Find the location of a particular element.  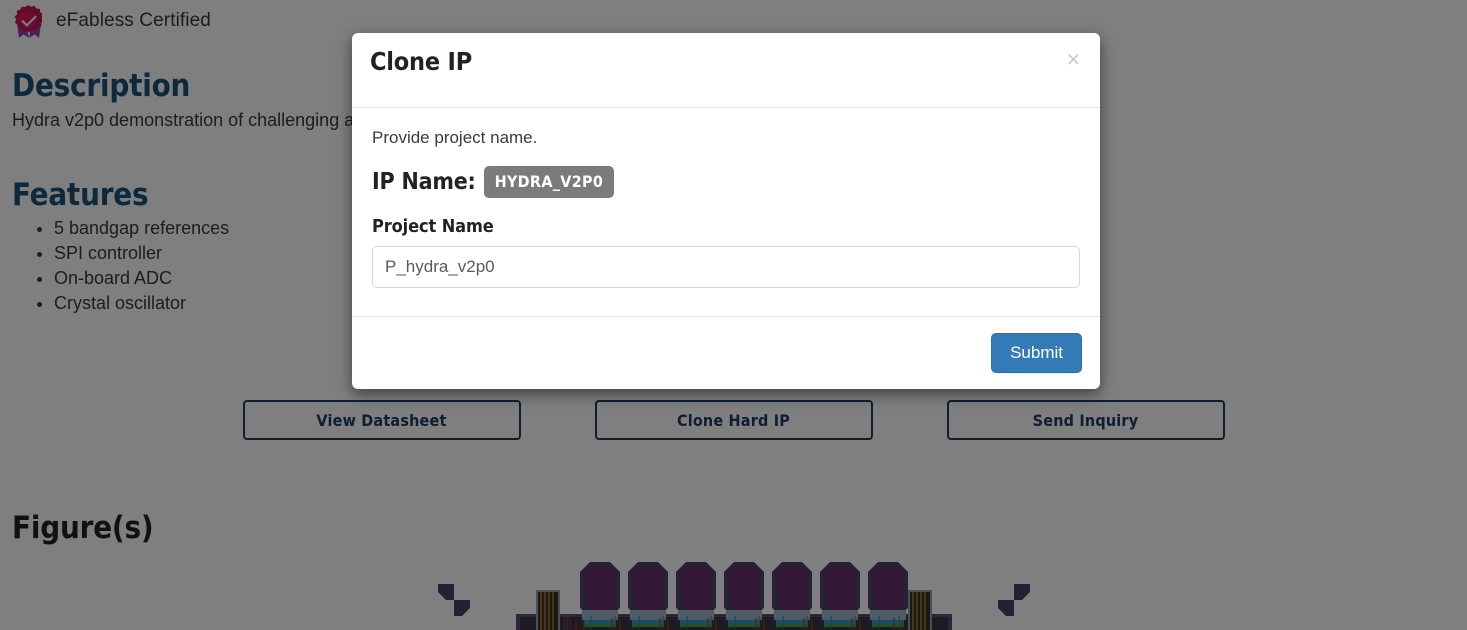

submit-button: Submit is located at coordinates (1036, 353).